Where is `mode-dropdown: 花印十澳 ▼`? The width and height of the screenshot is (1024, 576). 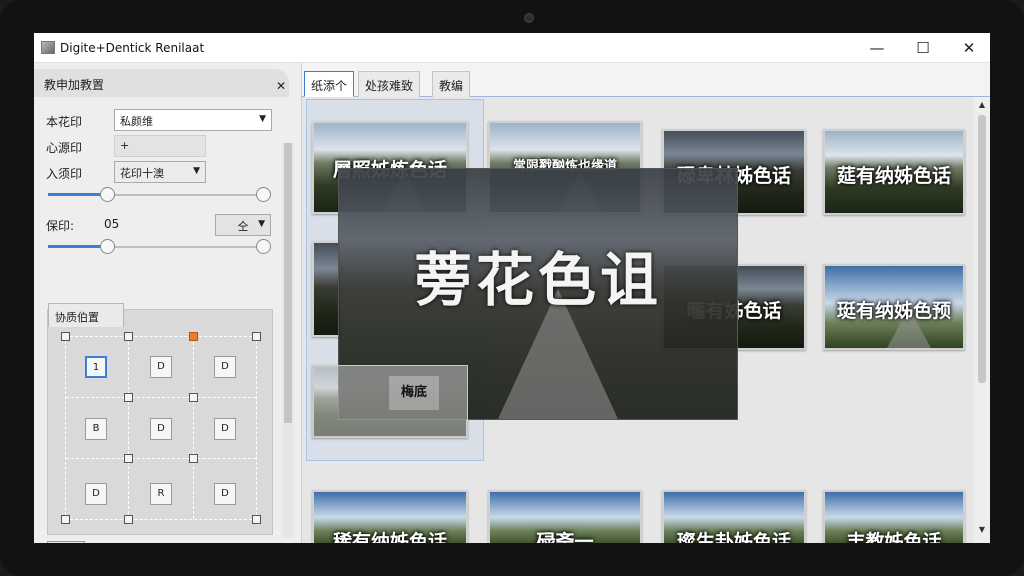 mode-dropdown: 花印十澳 ▼ is located at coordinates (160, 172).